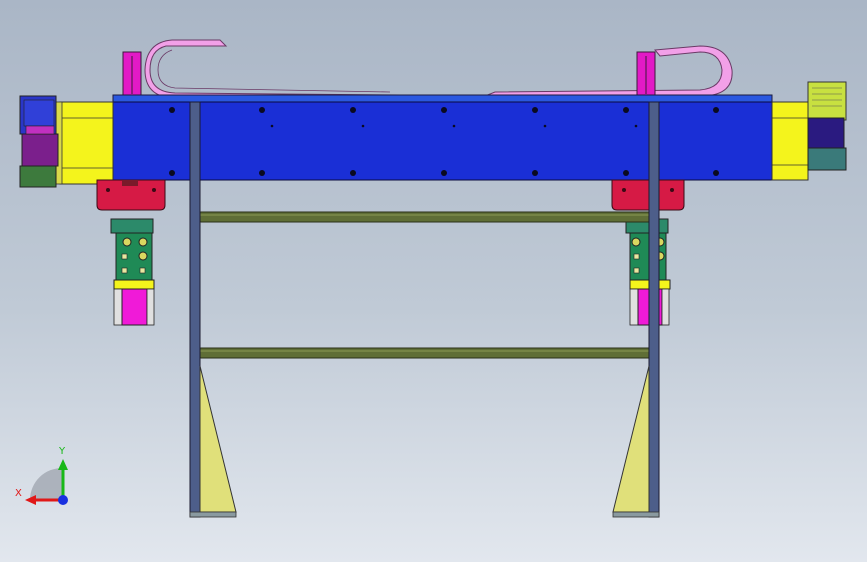 Image resolution: width=867 pixels, height=562 pixels. I want to click on bracket-right, so click(648, 195).